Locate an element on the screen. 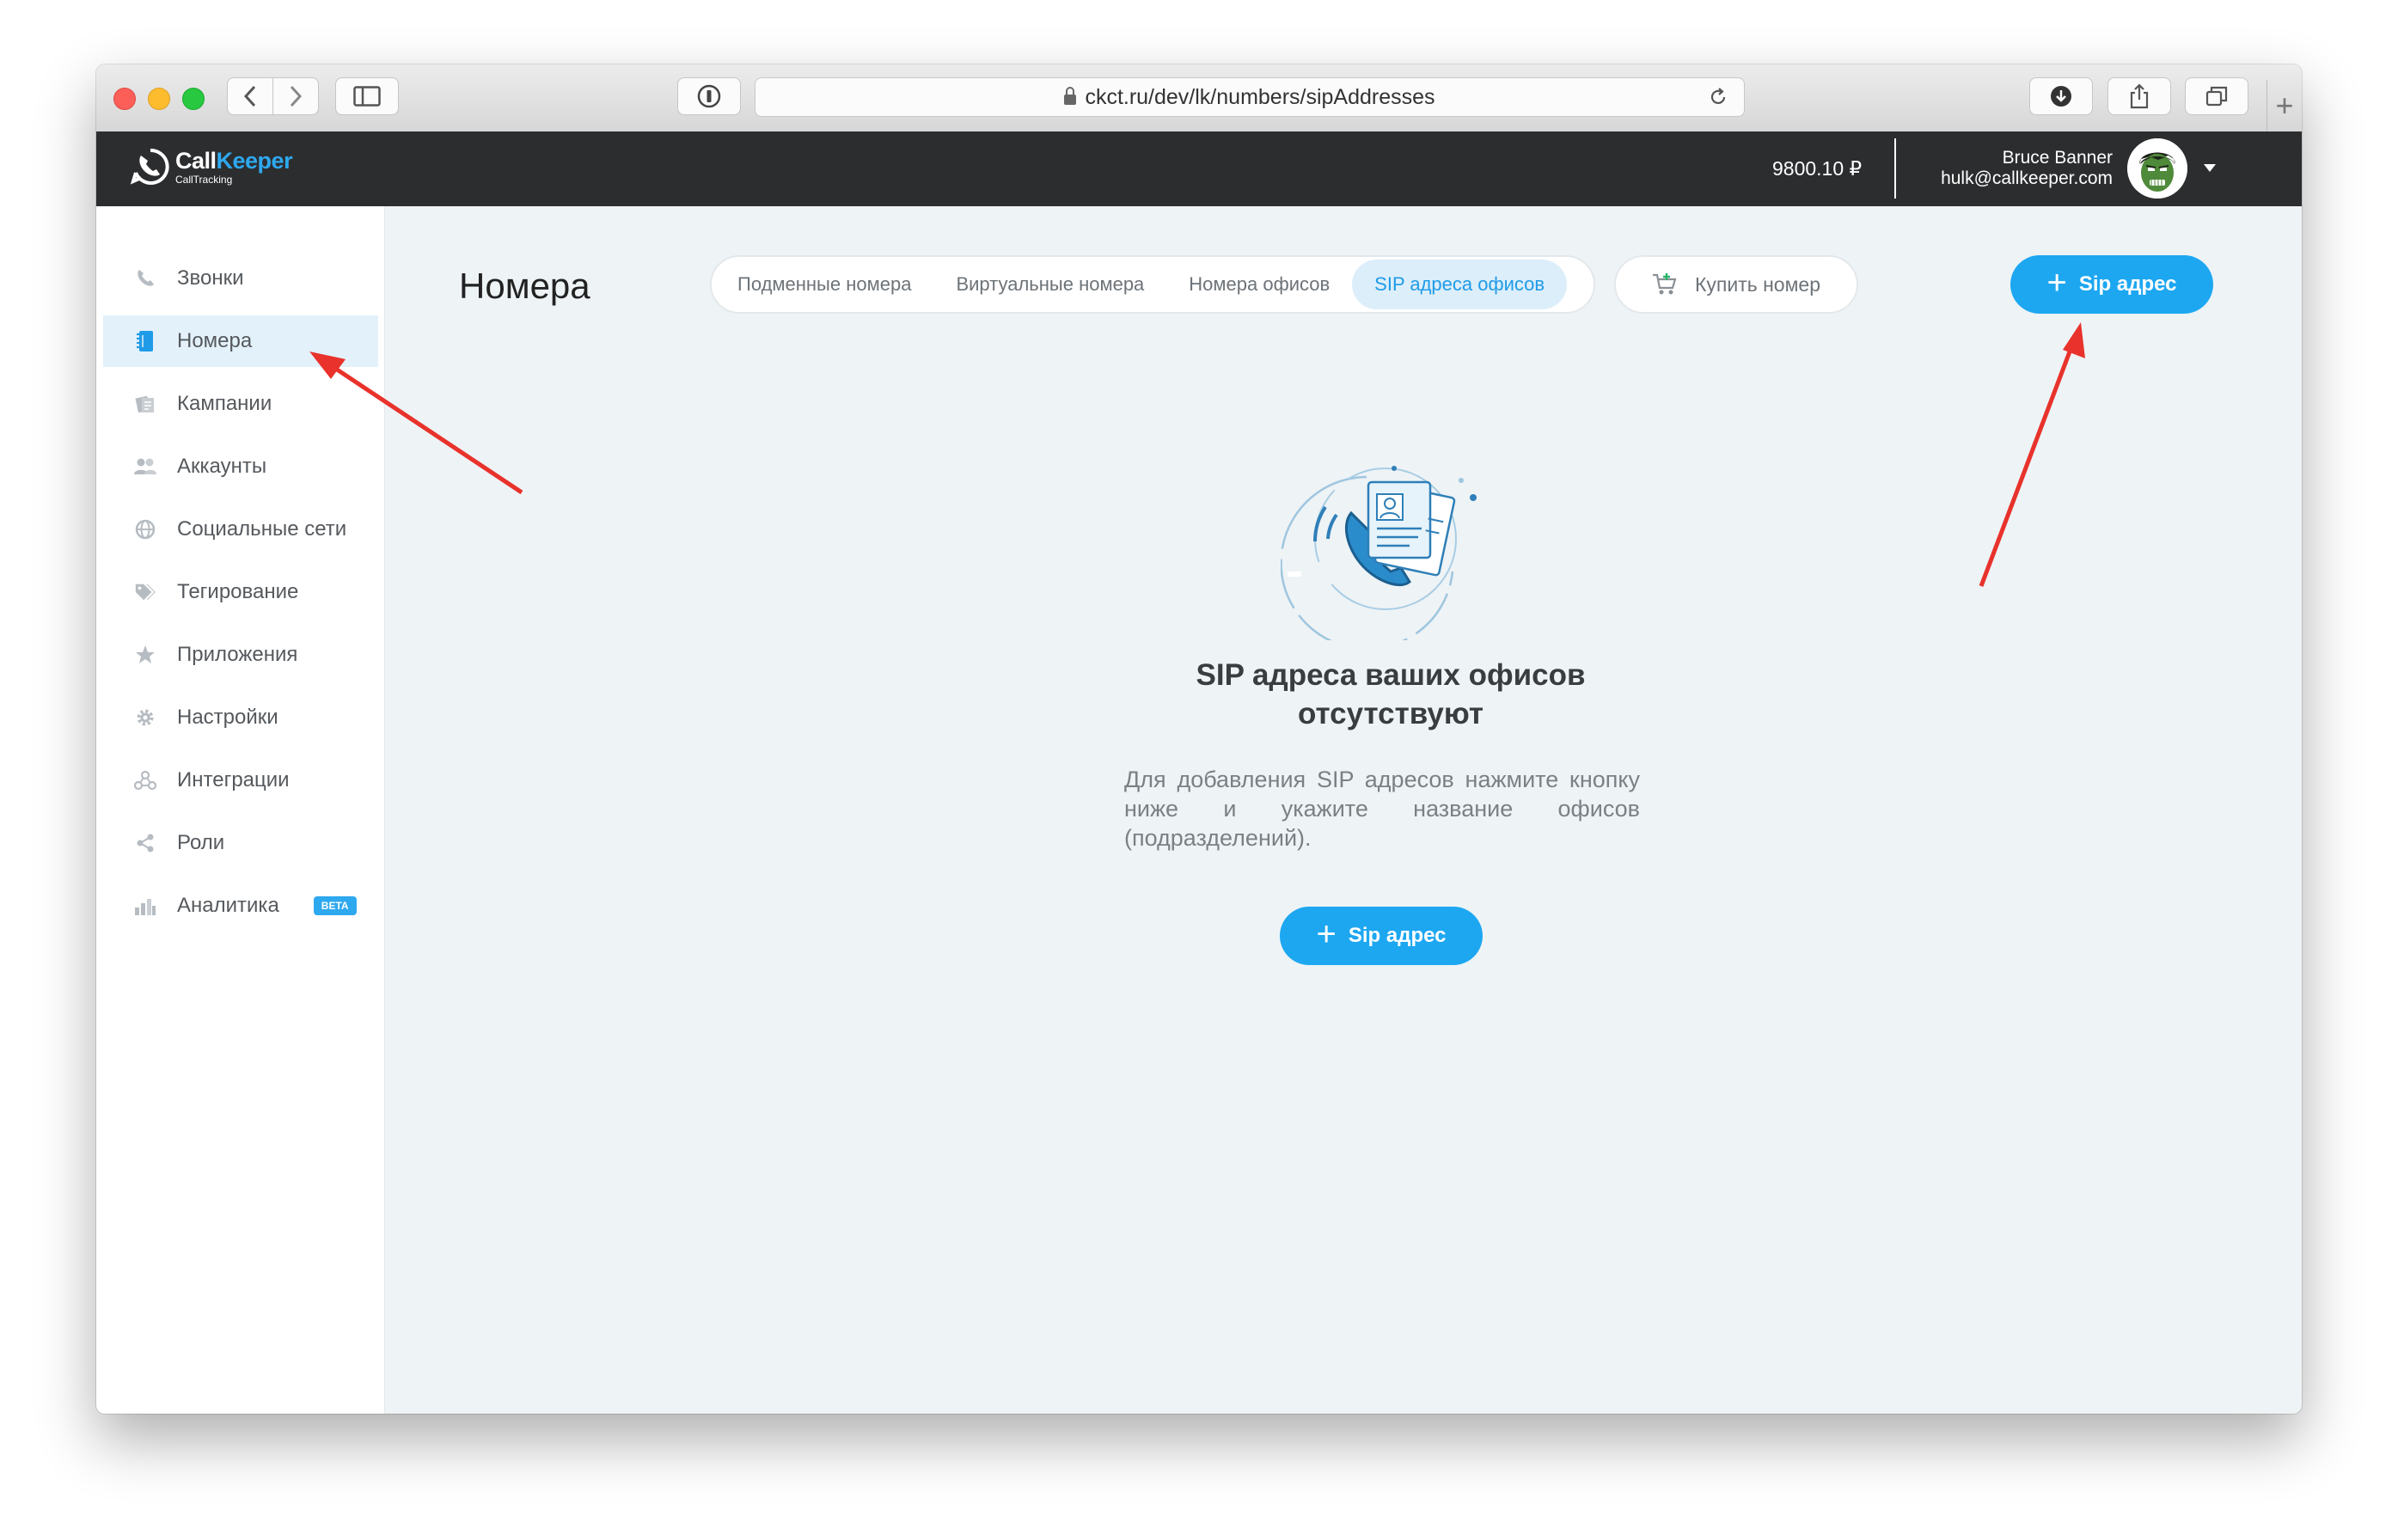 This screenshot has height=1540, width=2398. annotation-arrows is located at coordinates (1197, 454).